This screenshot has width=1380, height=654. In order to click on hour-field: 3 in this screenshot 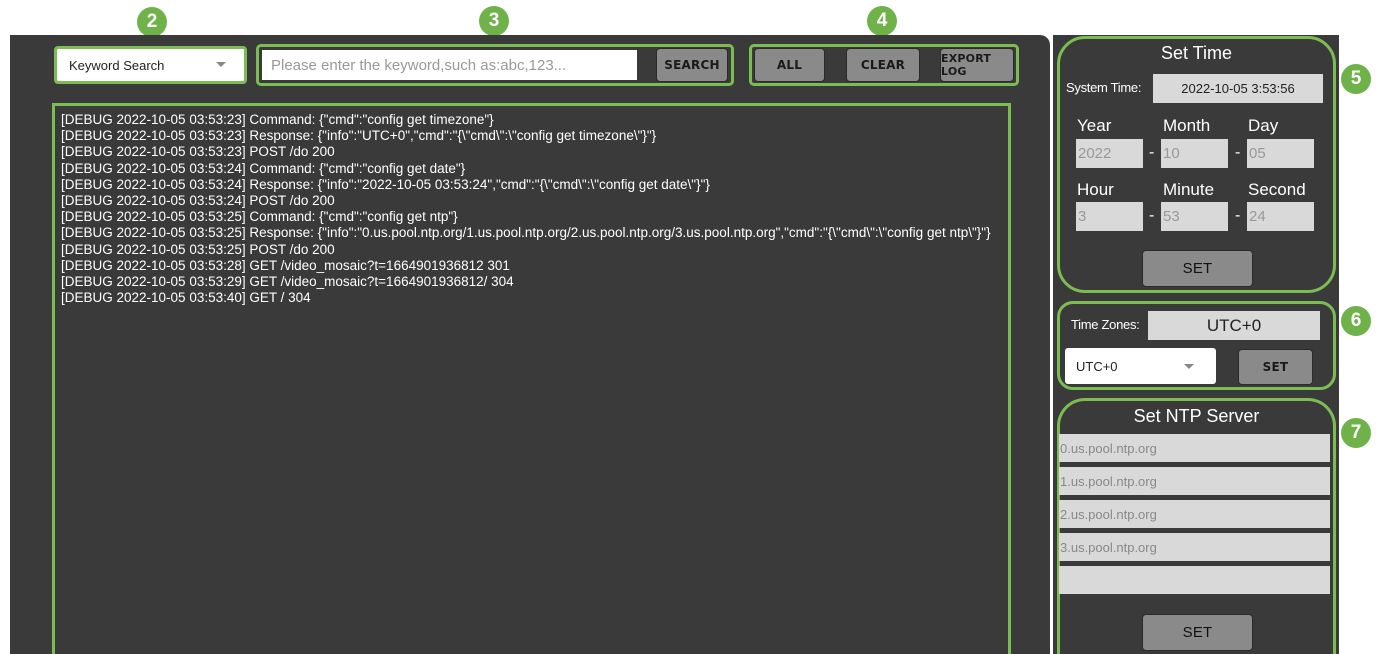, I will do `click(1109, 216)`.